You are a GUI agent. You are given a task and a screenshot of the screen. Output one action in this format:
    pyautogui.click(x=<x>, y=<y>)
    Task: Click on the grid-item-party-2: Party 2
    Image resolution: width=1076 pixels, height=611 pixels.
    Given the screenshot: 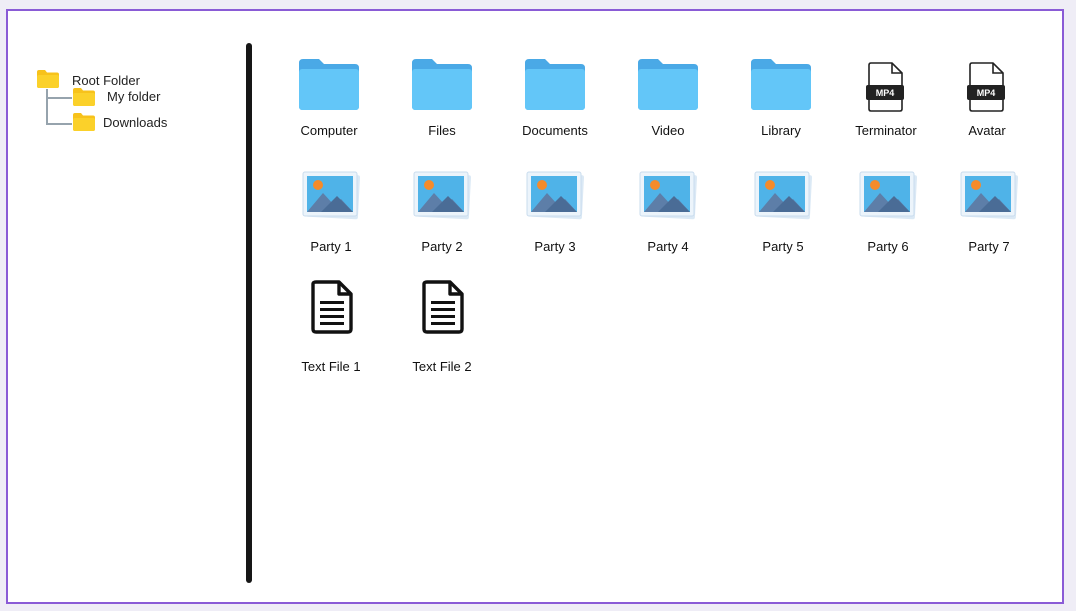 What is the action you would take?
    pyautogui.click(x=442, y=214)
    